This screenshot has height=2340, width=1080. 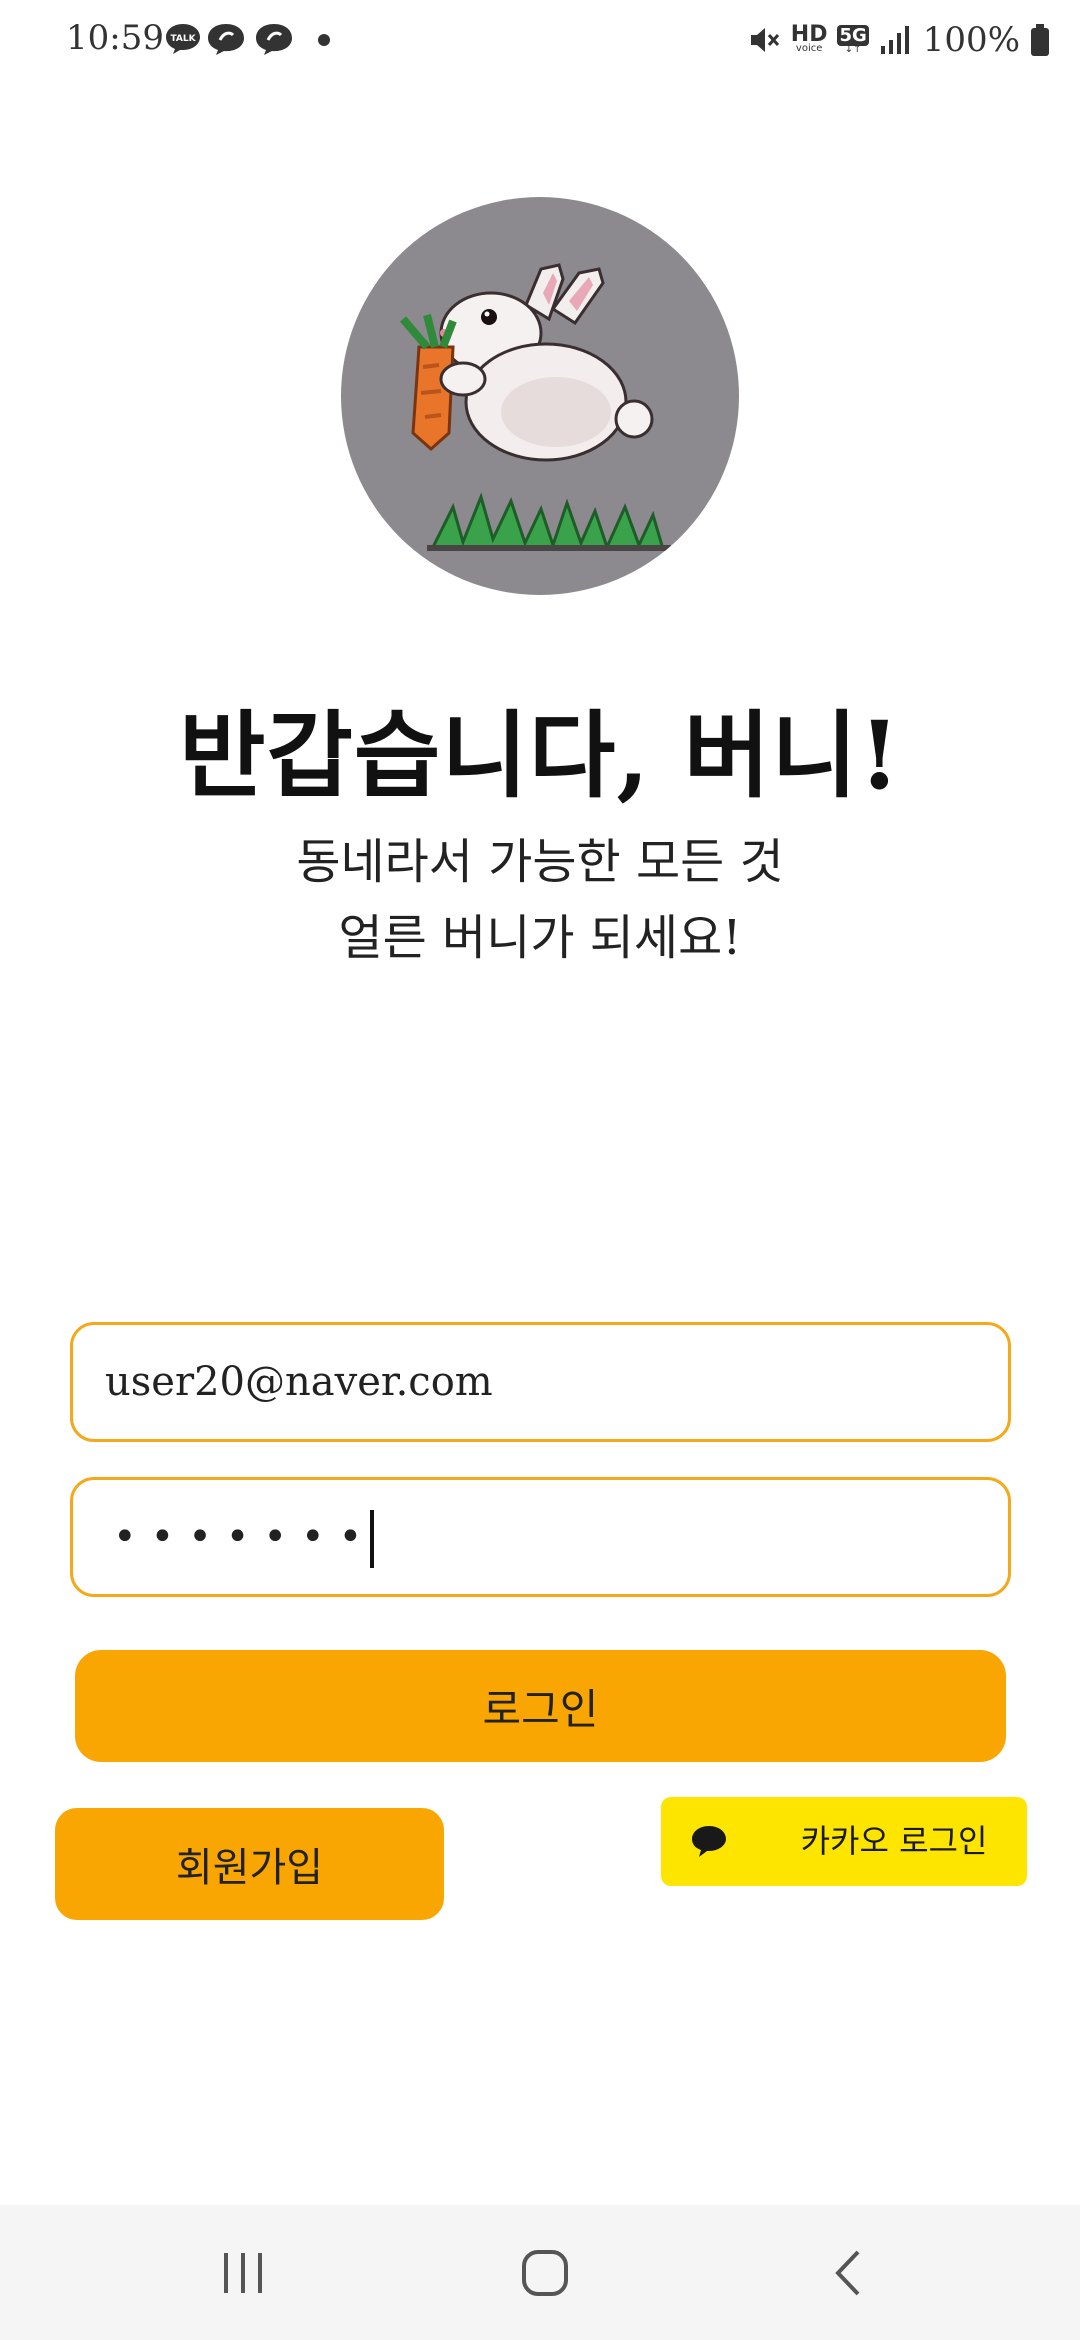 I want to click on home-button, so click(x=545, y=2272).